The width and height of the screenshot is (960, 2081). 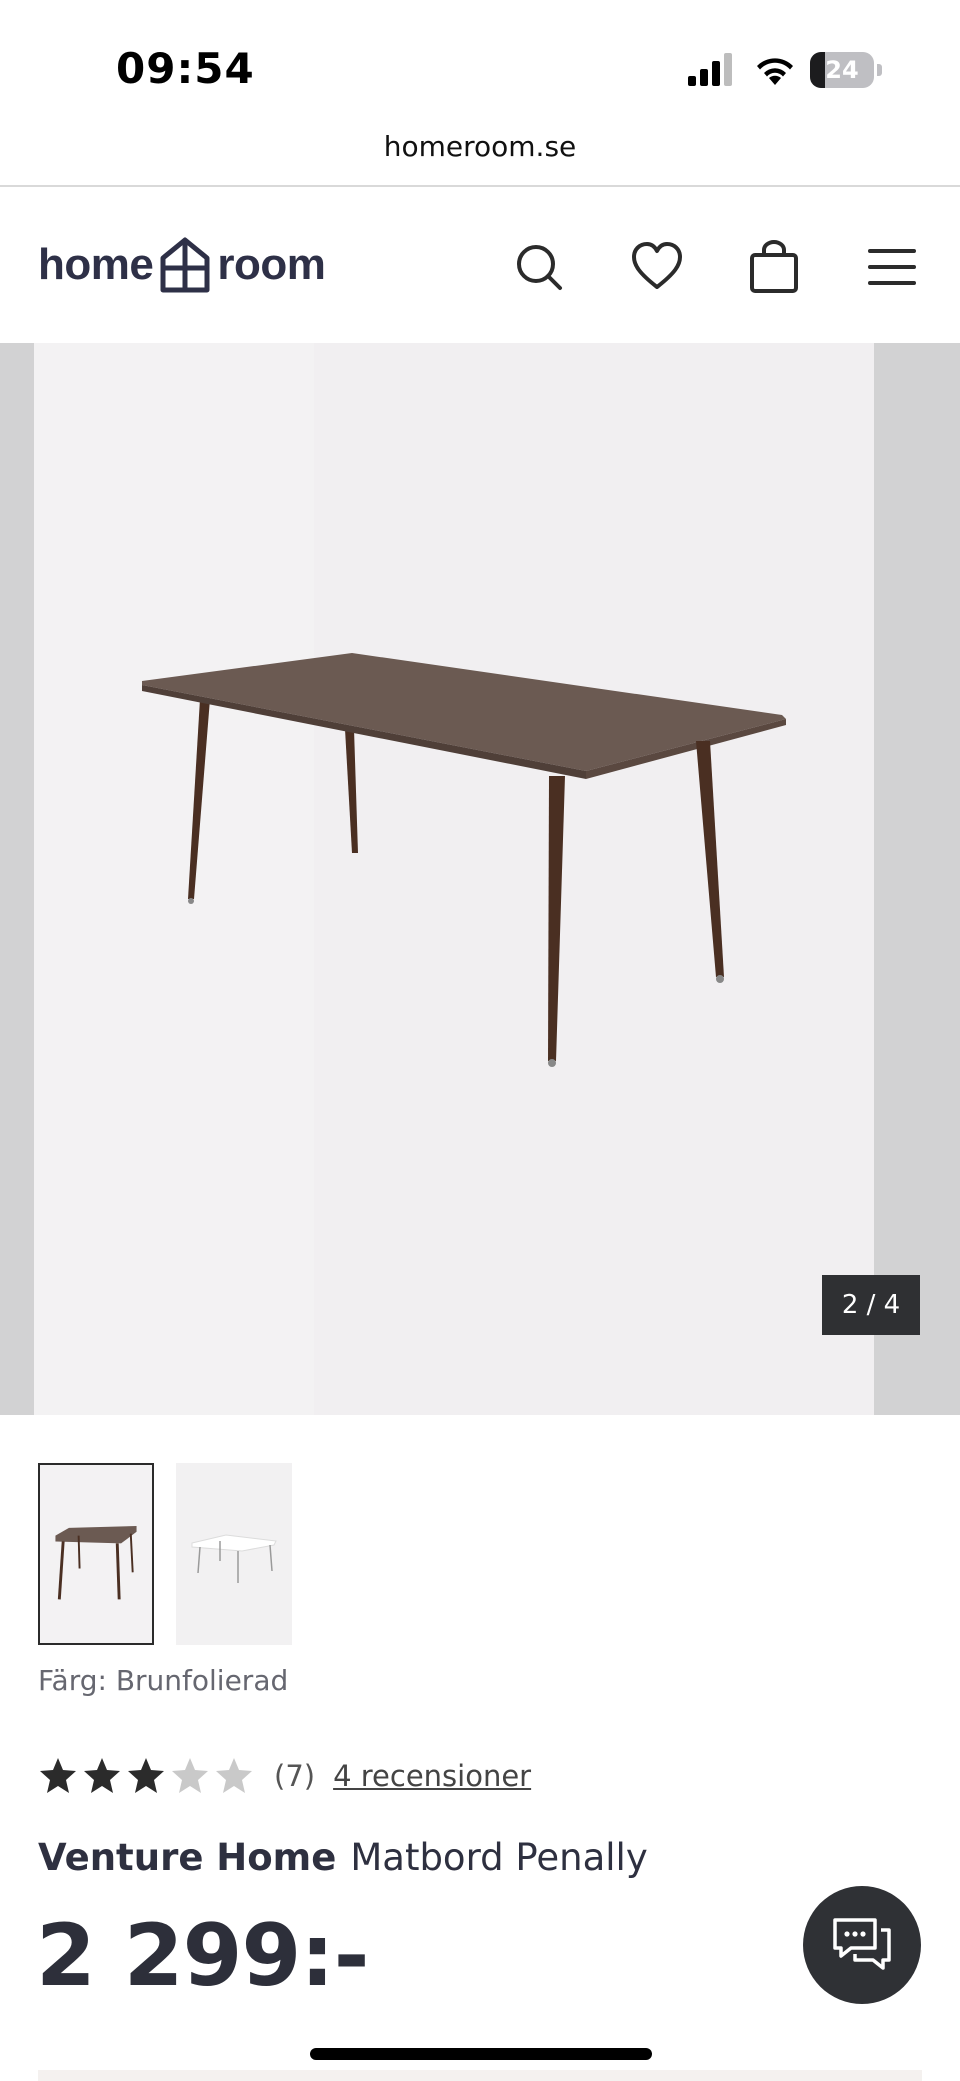 What do you see at coordinates (202, 1956) in the screenshot?
I see `product-price: 2 299:-` at bounding box center [202, 1956].